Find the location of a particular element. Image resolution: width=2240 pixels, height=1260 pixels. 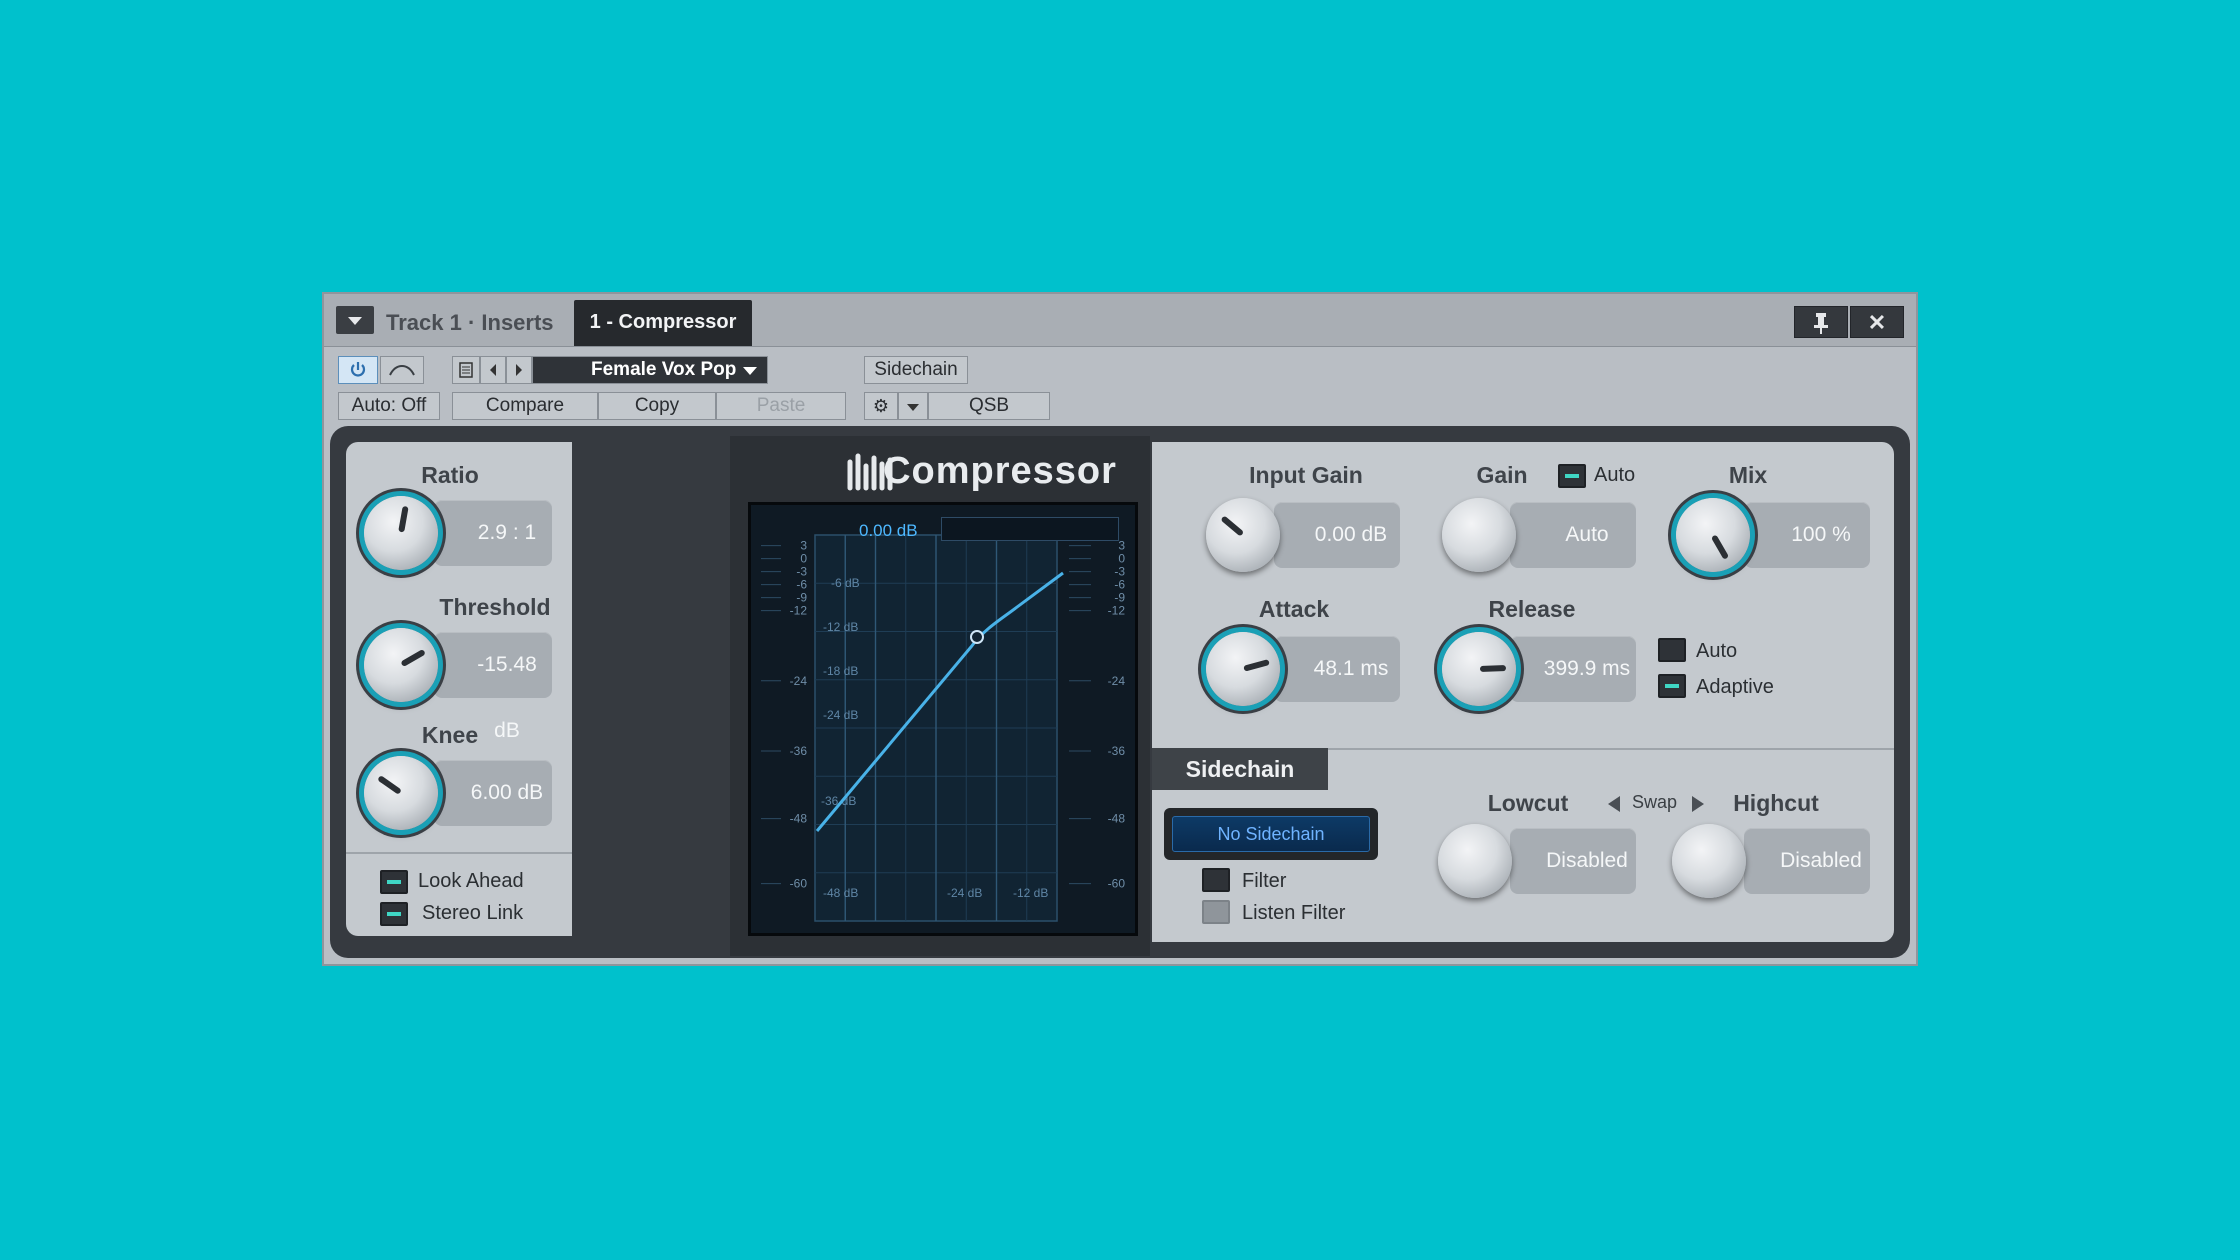

left-scale-label: -12 is located at coordinates (799, 611).